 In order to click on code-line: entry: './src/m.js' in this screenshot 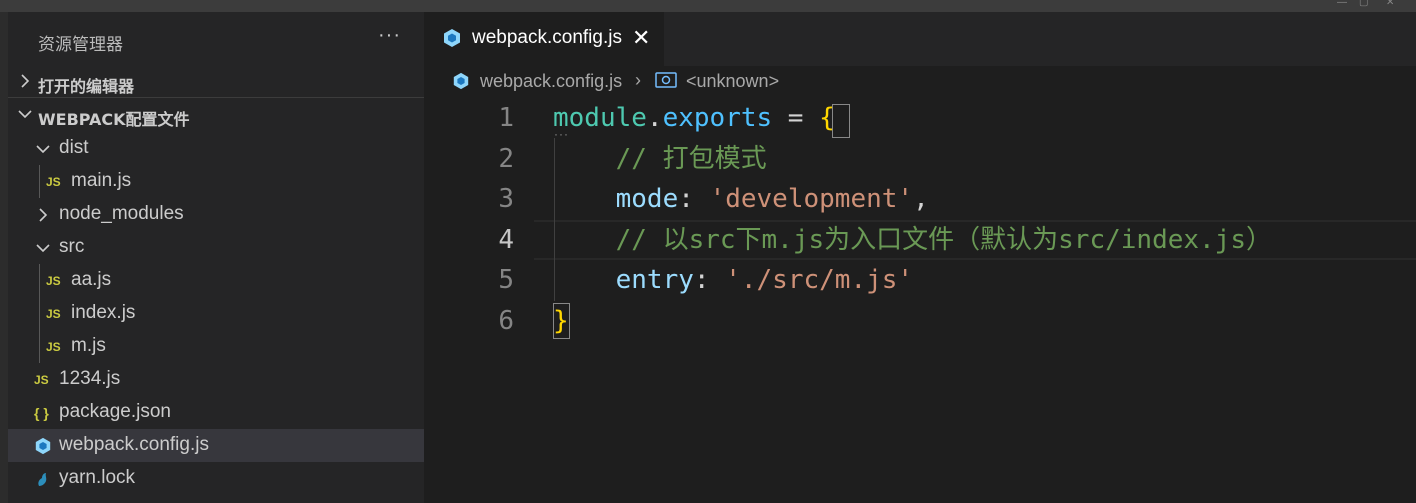, I will do `click(733, 280)`.